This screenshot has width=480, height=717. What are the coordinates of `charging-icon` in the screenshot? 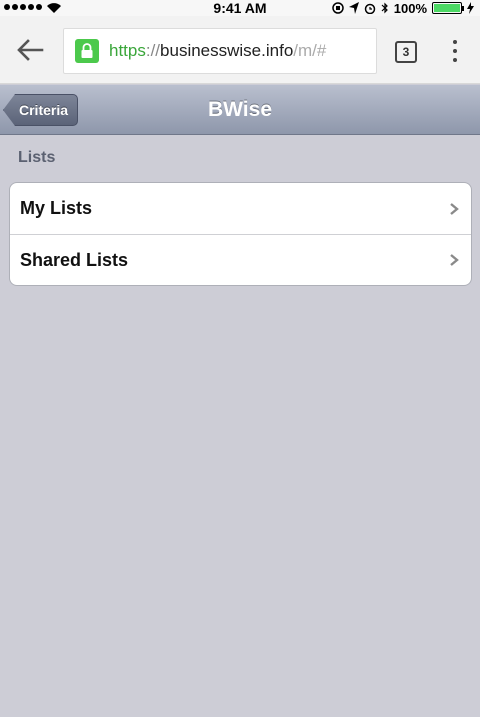 It's located at (470, 8).